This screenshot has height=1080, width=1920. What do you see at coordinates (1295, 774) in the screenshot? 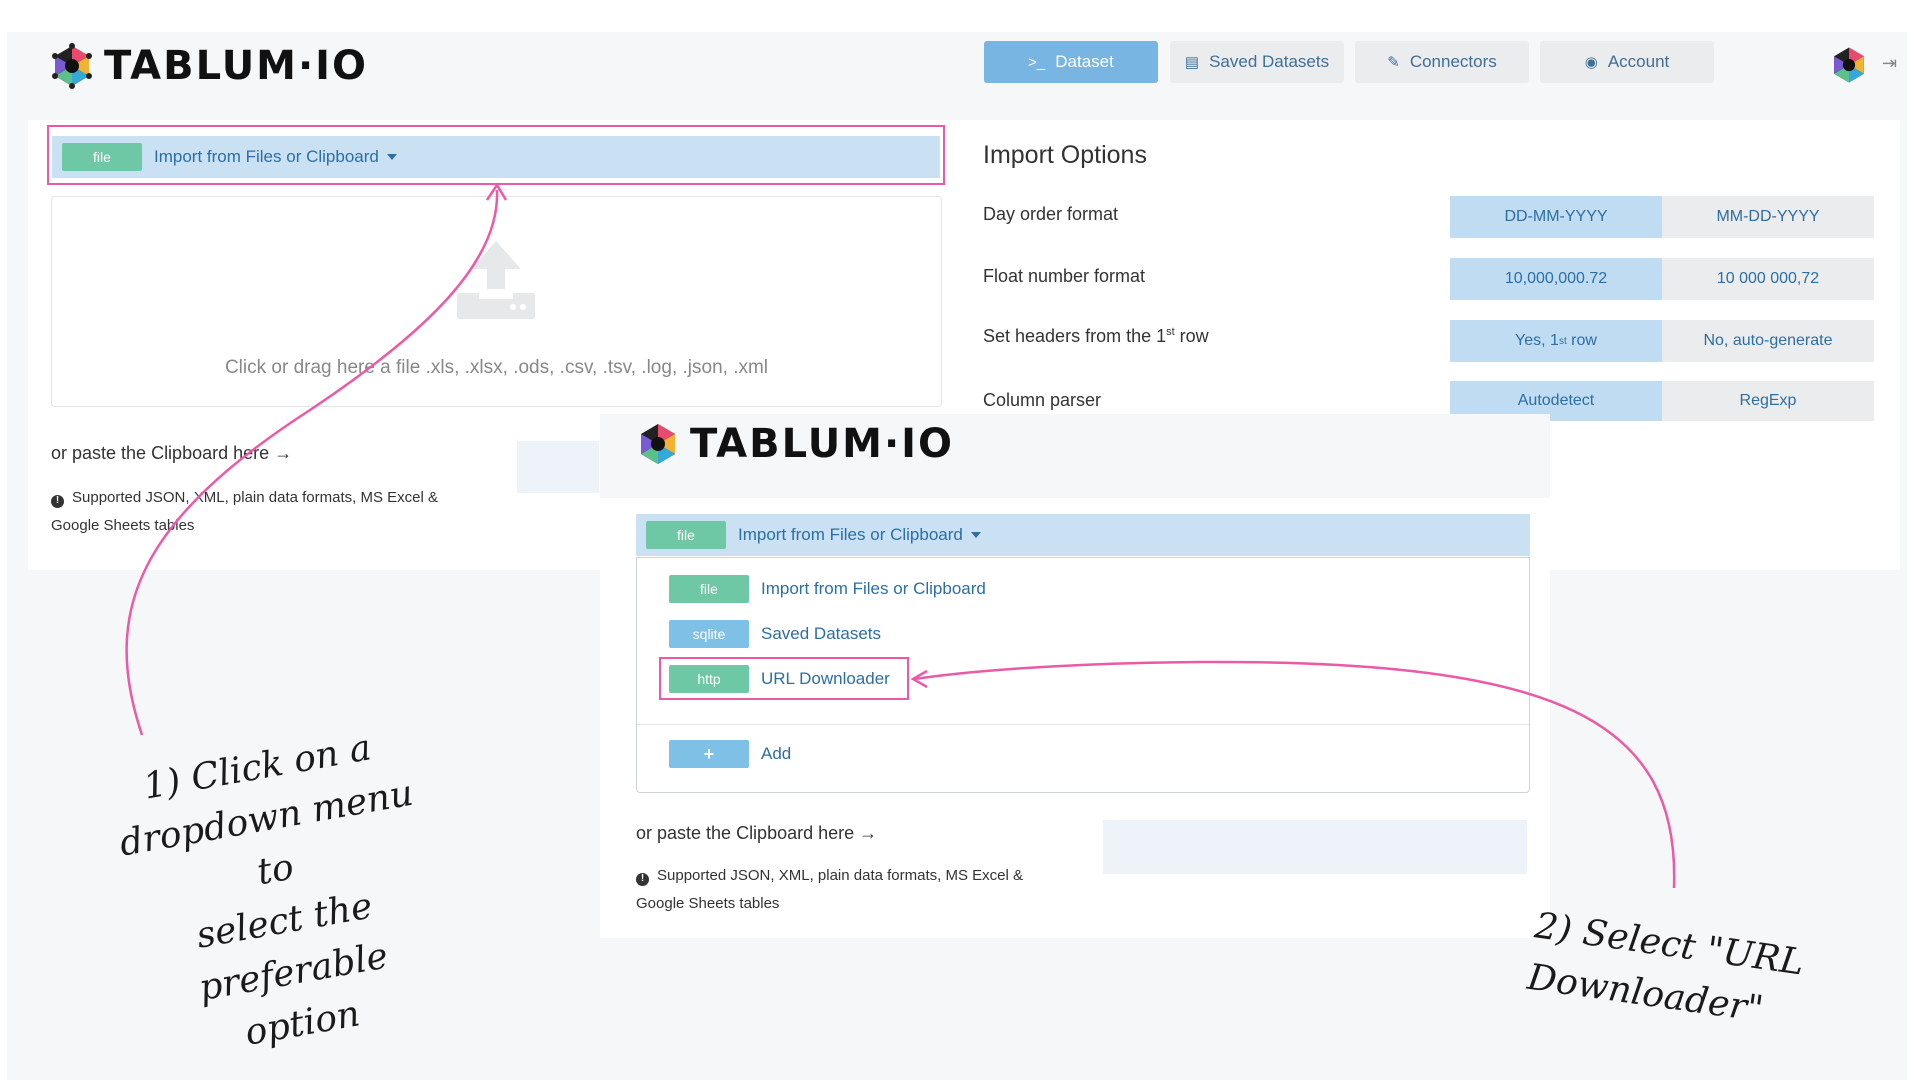
I see `arrow-step2` at bounding box center [1295, 774].